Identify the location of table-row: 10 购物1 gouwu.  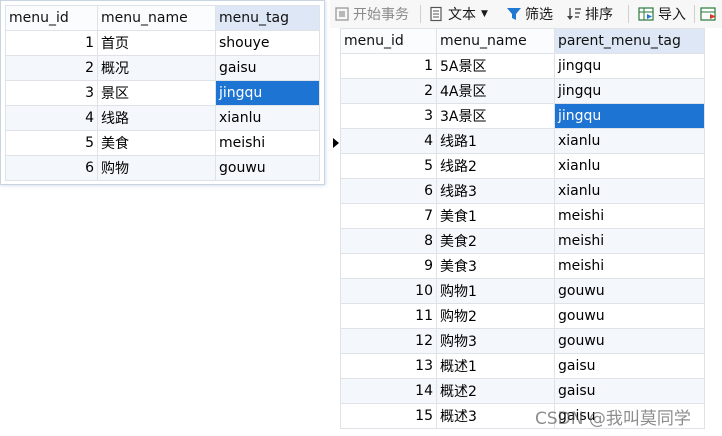
(522, 291).